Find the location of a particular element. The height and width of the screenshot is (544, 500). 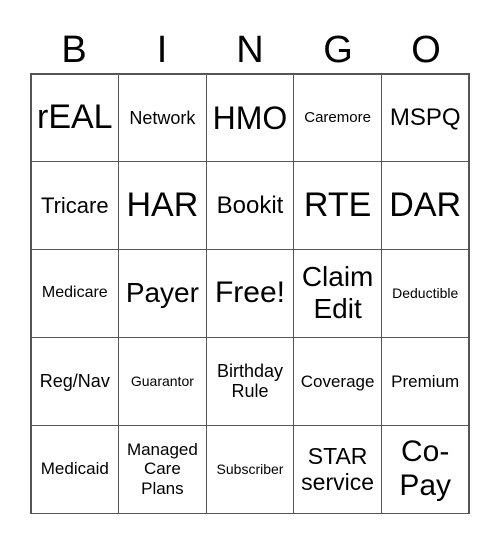

bingo-cell: Claim Edit is located at coordinates (337, 293).